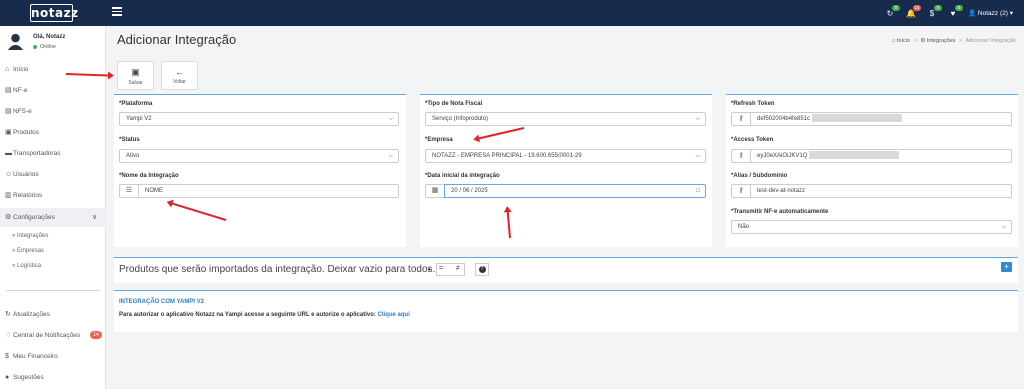  What do you see at coordinates (782, 156) in the screenshot?
I see `access-token-value: eyJ0eXAiOiJKV1Q` at bounding box center [782, 156].